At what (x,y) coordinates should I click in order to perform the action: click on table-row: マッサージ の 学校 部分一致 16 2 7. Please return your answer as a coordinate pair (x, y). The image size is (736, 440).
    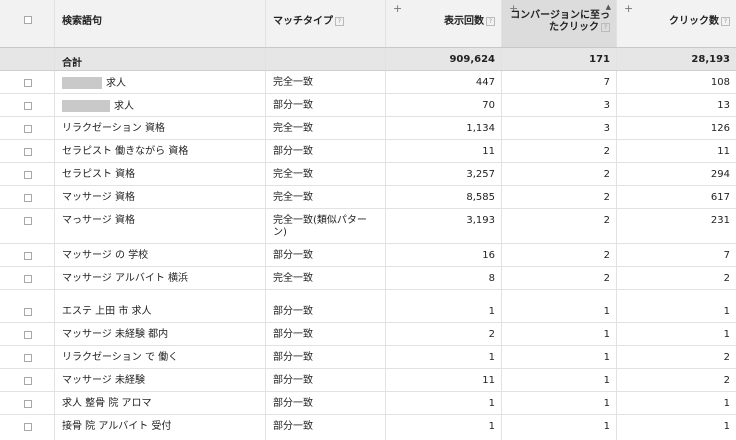
    Looking at the image, I should click on (368, 255).